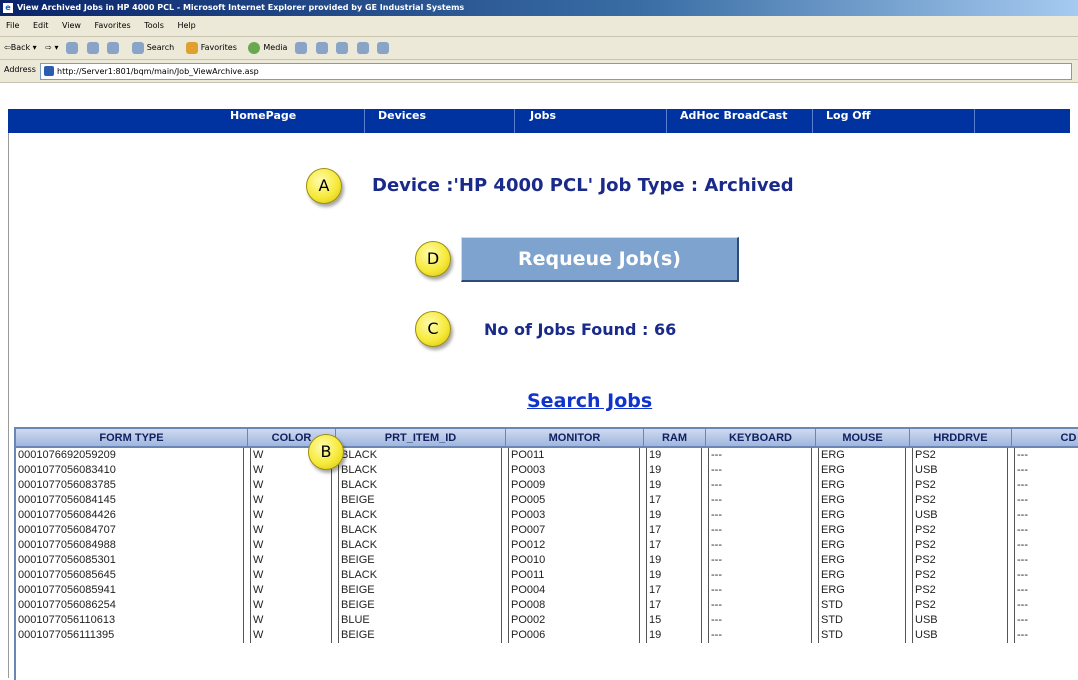 The width and height of the screenshot is (1078, 680). I want to click on page-icon, so click(49, 71).